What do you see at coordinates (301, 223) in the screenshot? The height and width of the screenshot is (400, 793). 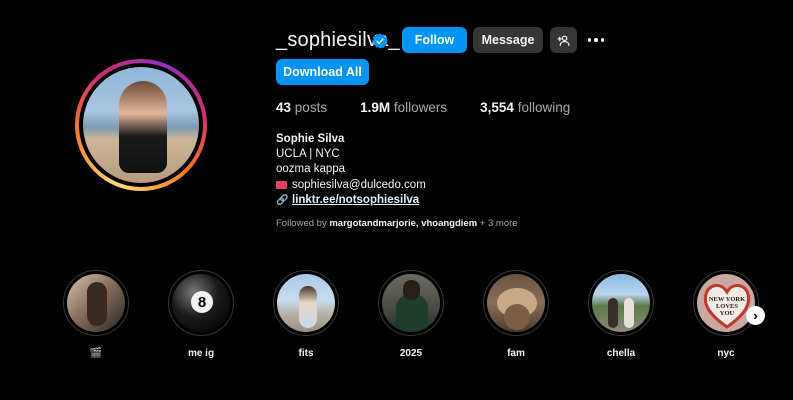 I see `followed-by-prefix: Followed by` at bounding box center [301, 223].